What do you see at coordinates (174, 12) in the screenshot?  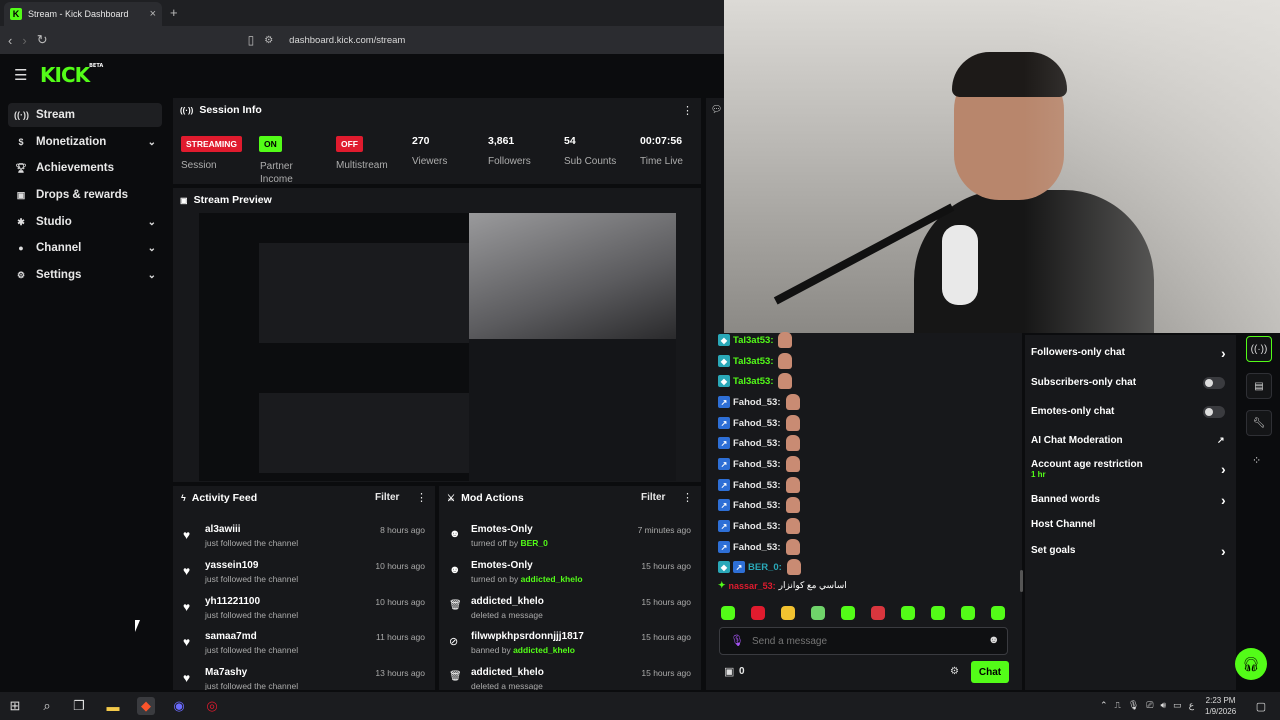 I see `new-tab-button: +` at bounding box center [174, 12].